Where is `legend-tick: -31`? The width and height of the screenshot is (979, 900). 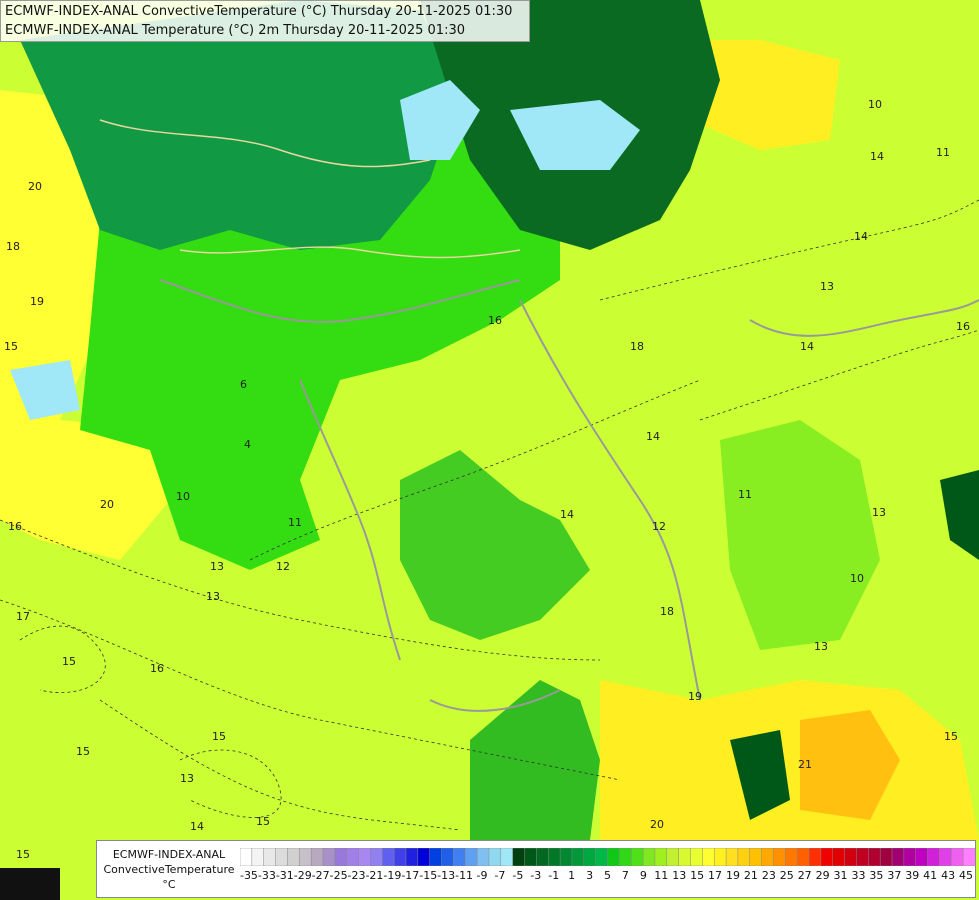 legend-tick: -31 is located at coordinates (284, 875).